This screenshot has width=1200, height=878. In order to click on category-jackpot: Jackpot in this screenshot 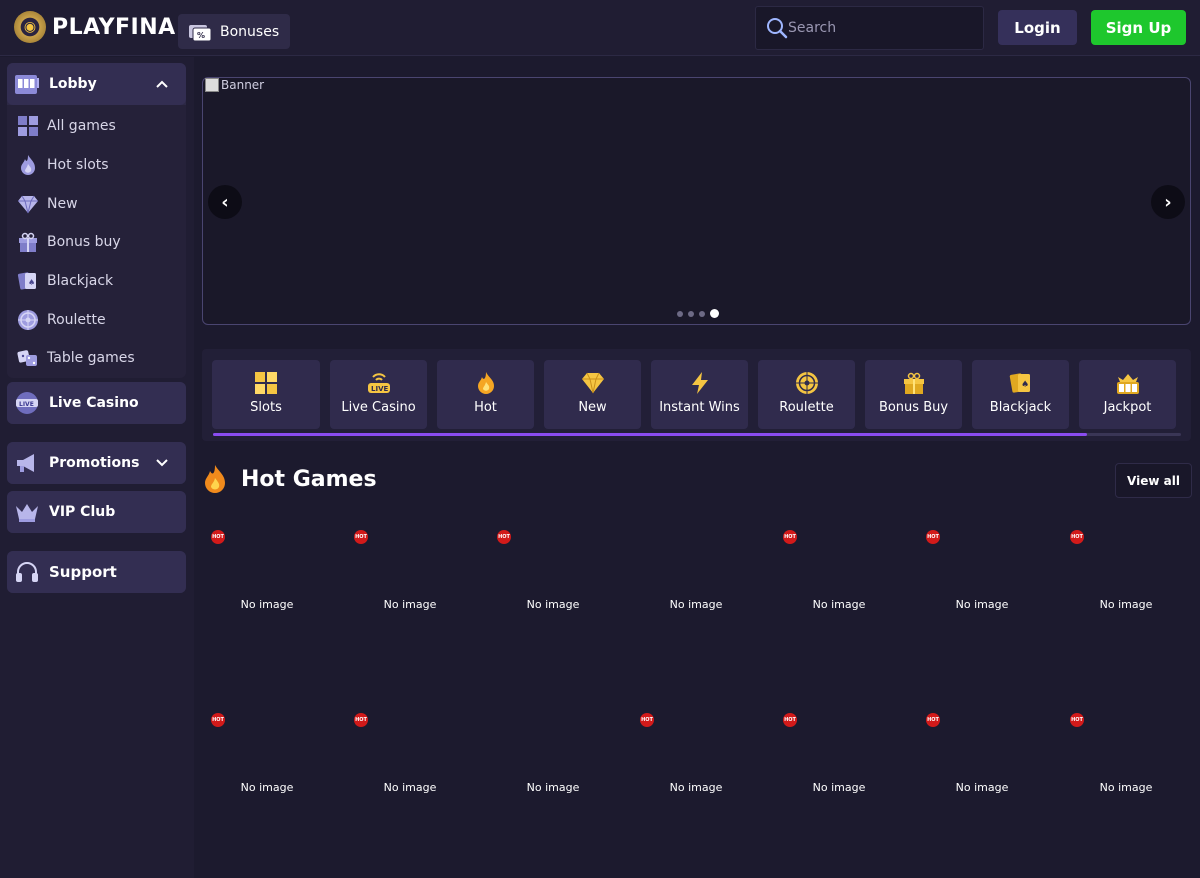, I will do `click(1127, 394)`.